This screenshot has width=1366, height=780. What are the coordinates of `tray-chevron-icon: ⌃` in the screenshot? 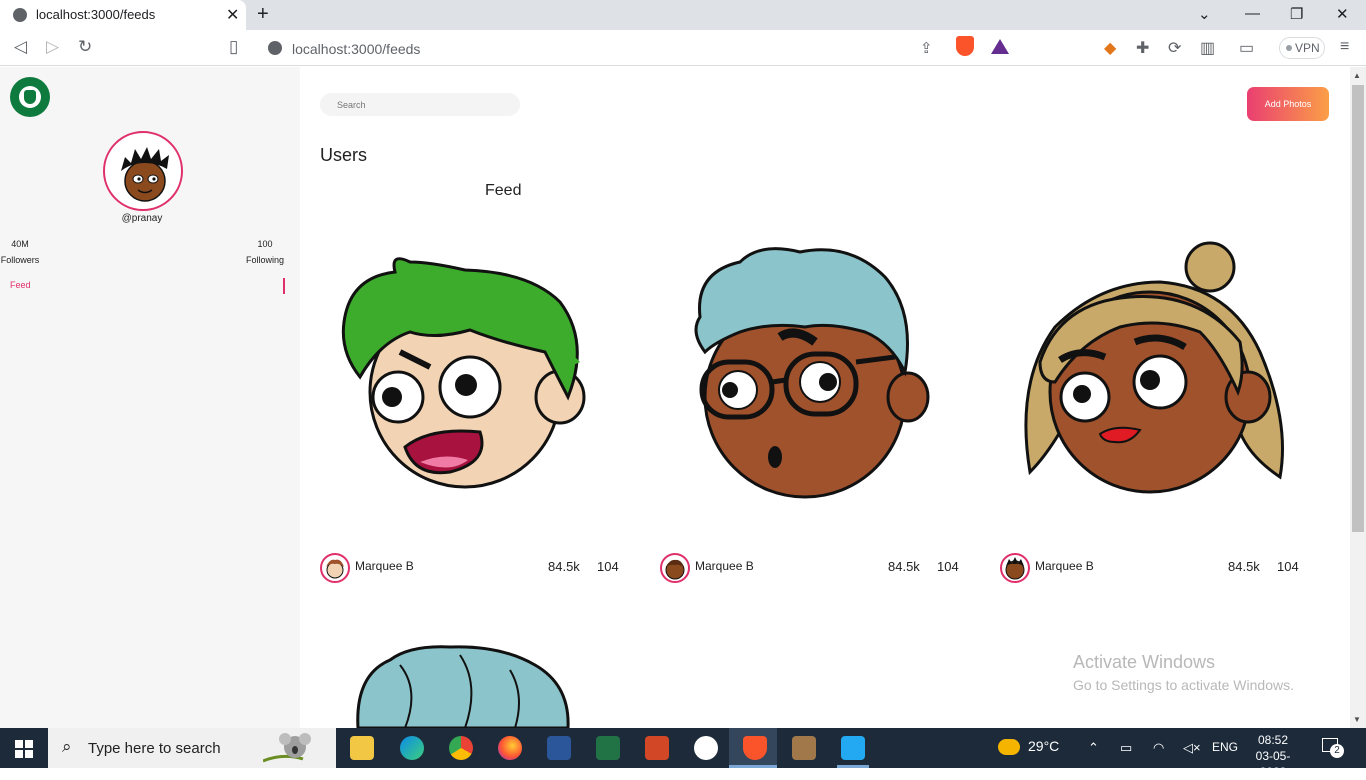 It's located at (1093, 748).